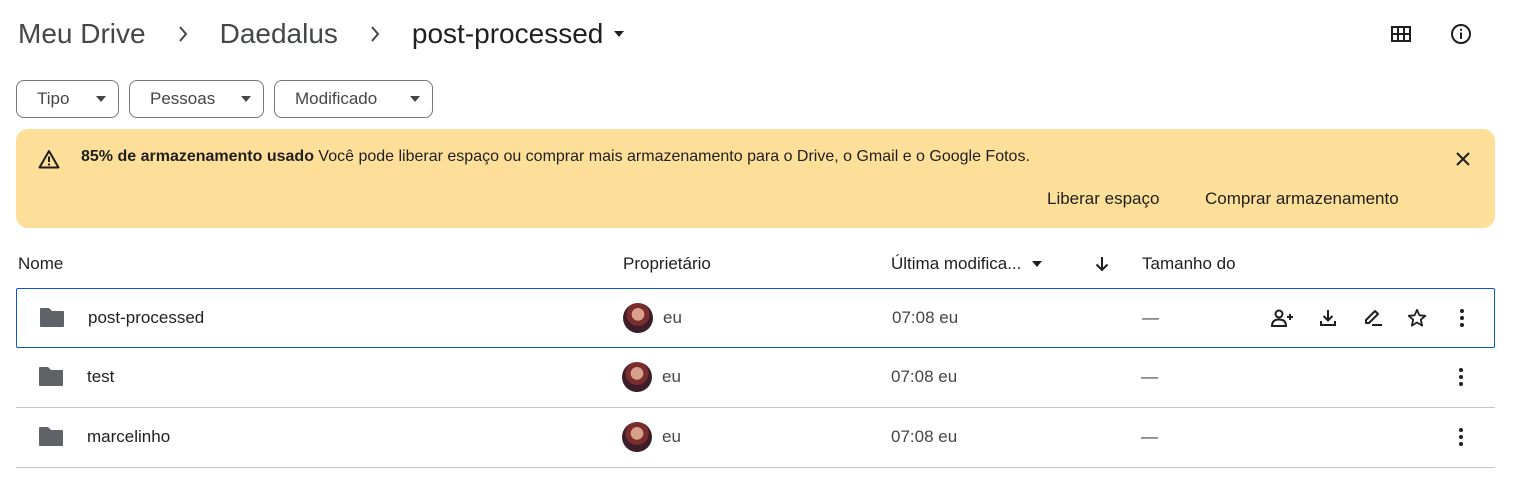 This screenshot has height=483, width=1521. I want to click on download-button, so click(1328, 318).